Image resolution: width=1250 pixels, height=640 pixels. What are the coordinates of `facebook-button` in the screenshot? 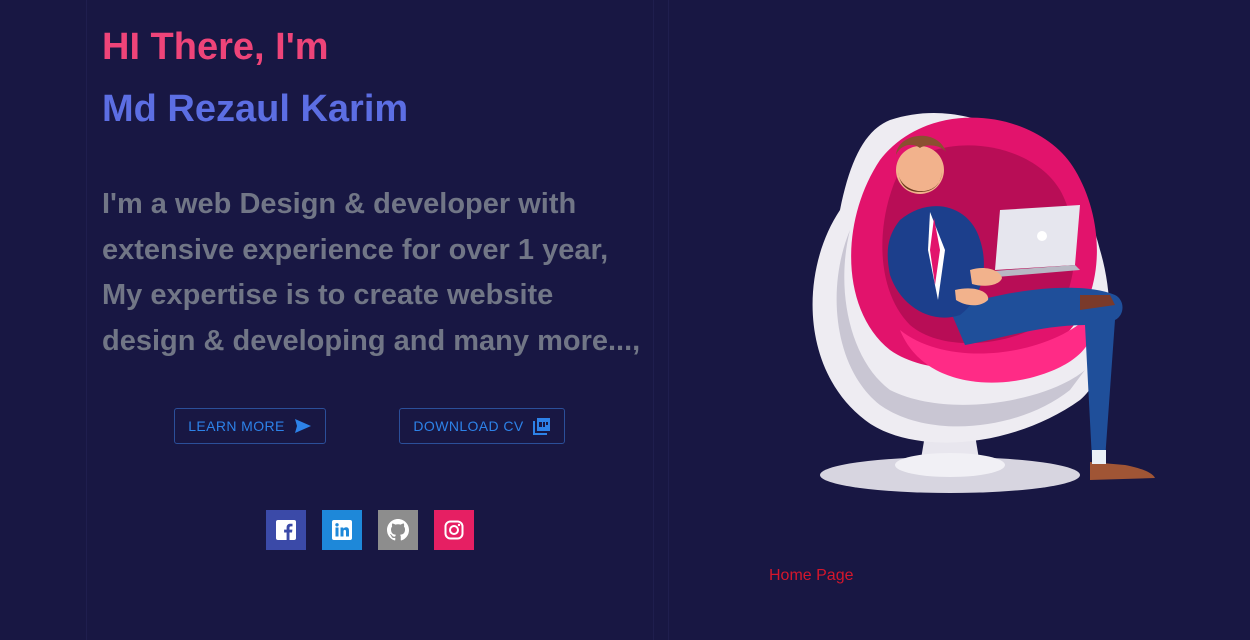 It's located at (286, 530).